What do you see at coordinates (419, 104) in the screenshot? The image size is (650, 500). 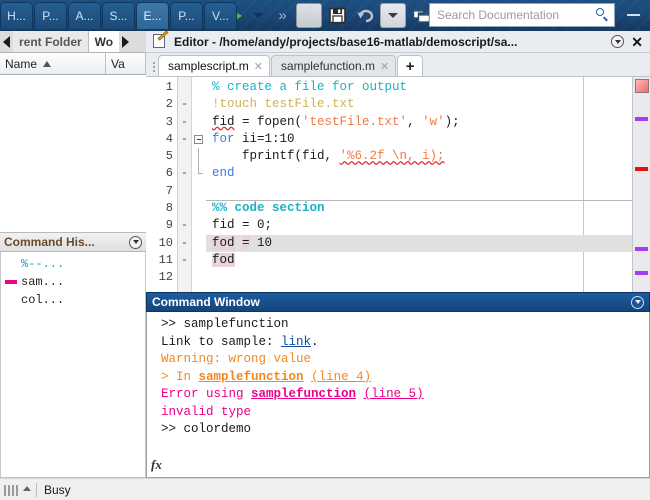 I see `code-line: !touch testFile.txt` at bounding box center [419, 104].